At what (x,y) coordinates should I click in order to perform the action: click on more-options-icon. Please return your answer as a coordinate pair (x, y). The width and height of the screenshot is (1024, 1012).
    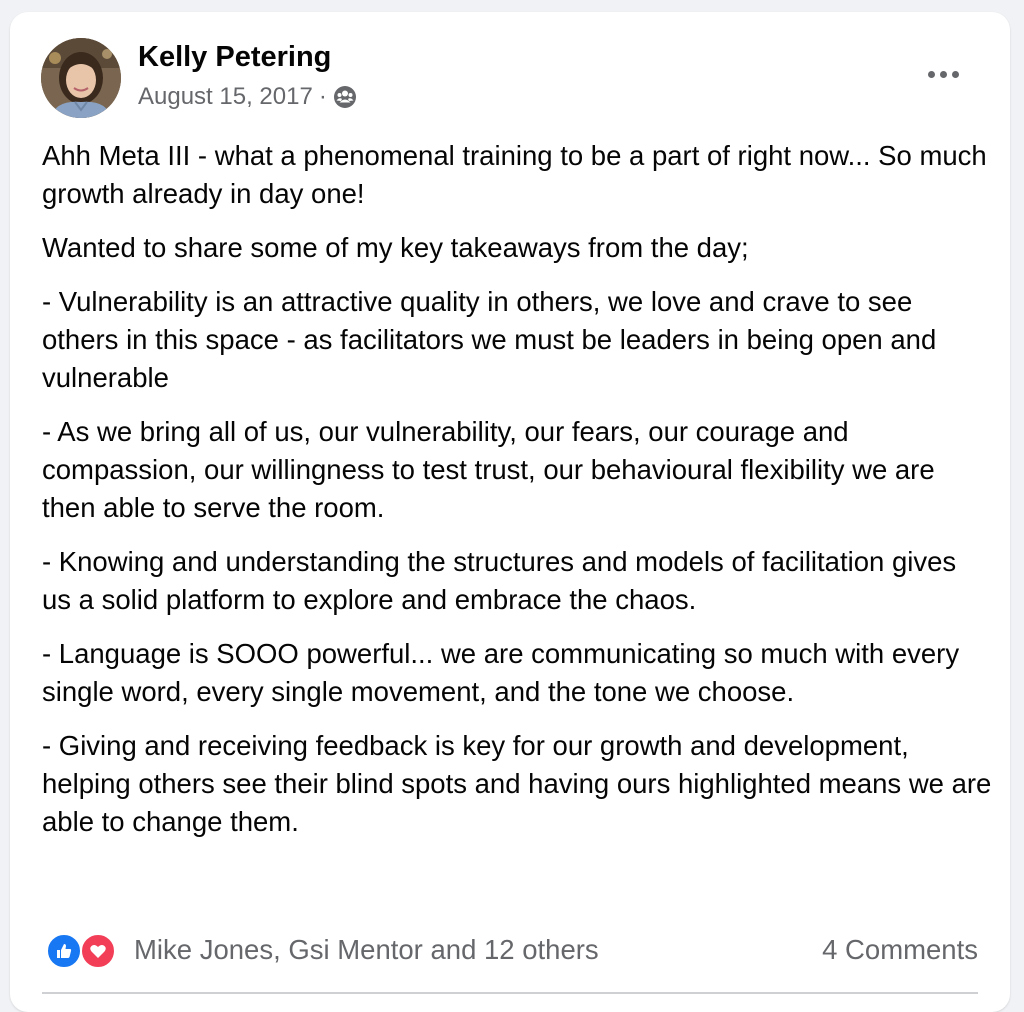
    Looking at the image, I should click on (943, 74).